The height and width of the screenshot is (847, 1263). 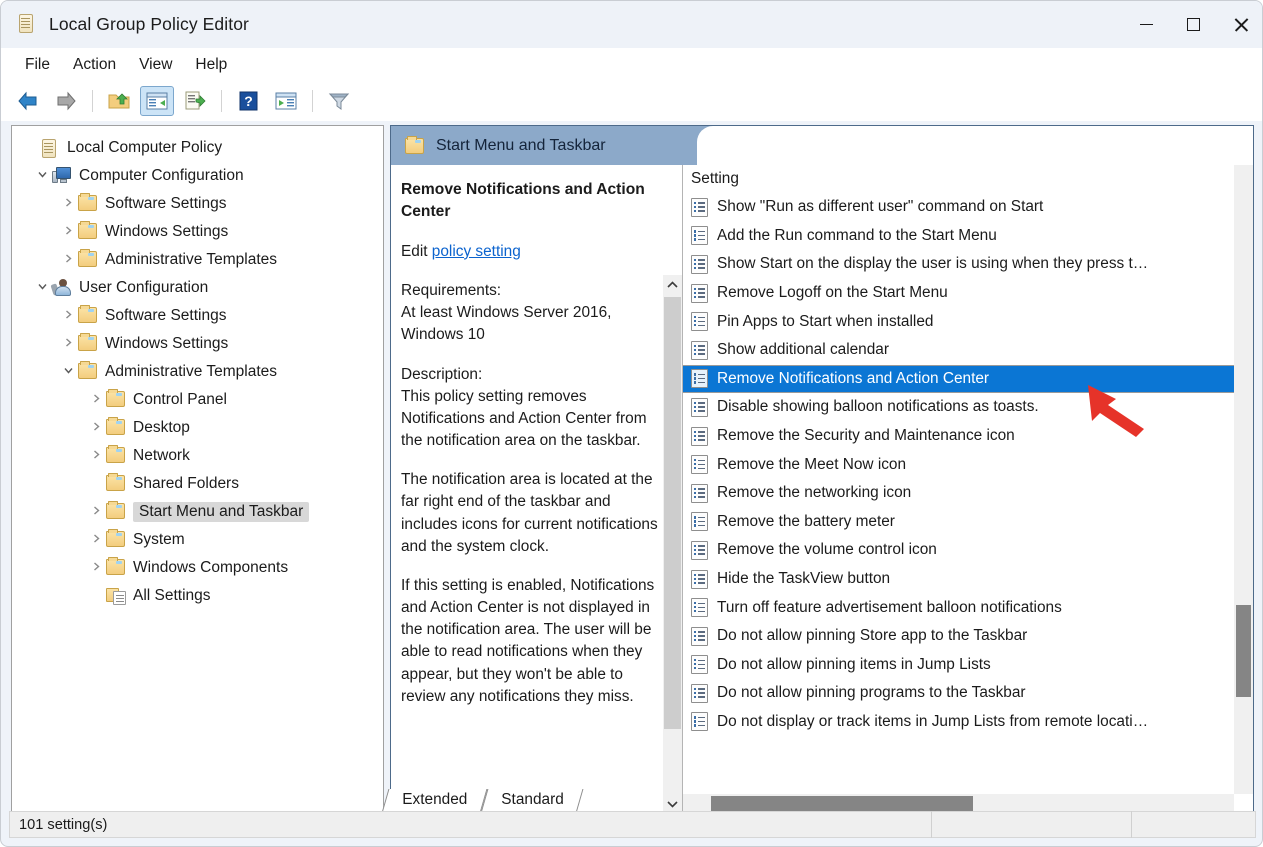 What do you see at coordinates (853, 378) in the screenshot?
I see `setting-row-label: Remove Notifications and Action Center` at bounding box center [853, 378].